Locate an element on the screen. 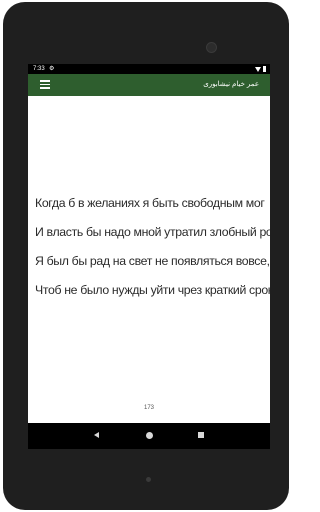 The height and width of the screenshot is (512, 320). home-circle-icon is located at coordinates (149, 435).